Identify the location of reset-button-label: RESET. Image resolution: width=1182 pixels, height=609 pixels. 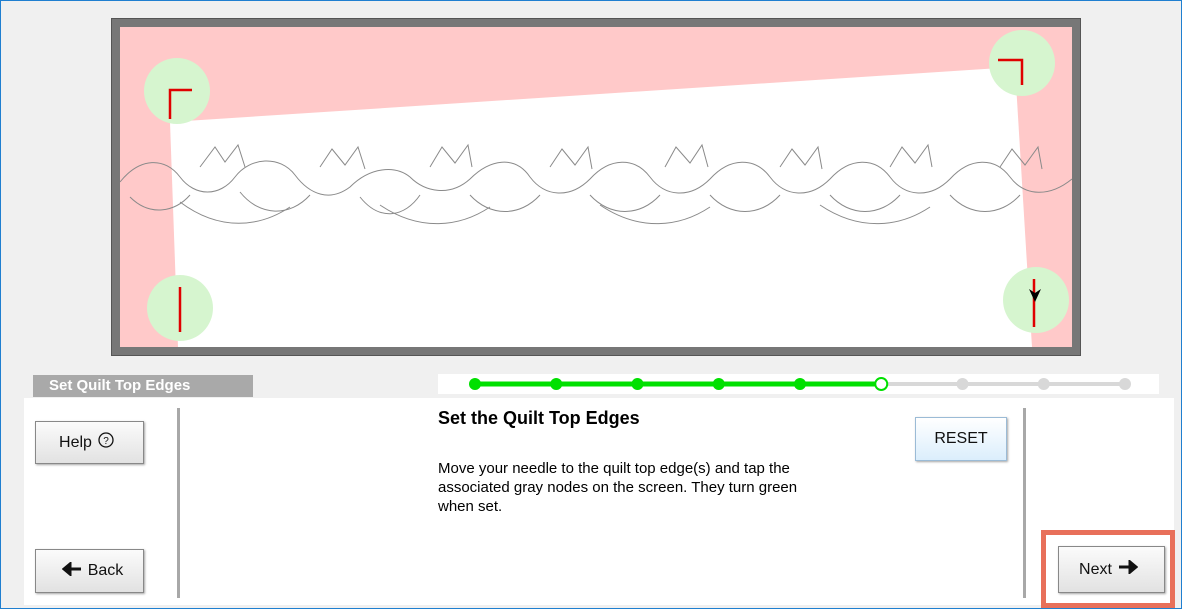
(961, 438).